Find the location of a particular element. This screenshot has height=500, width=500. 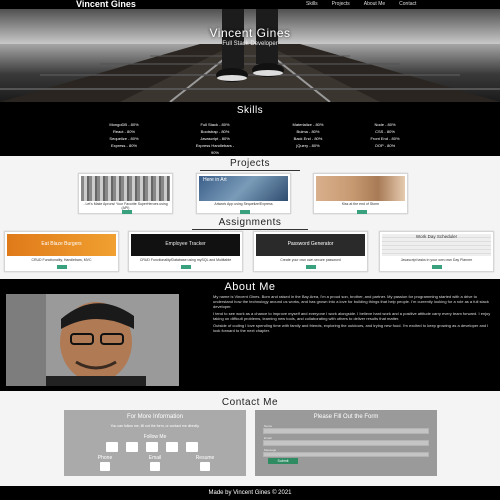

follow-me-label: Follow Me is located at coordinates (155, 437).